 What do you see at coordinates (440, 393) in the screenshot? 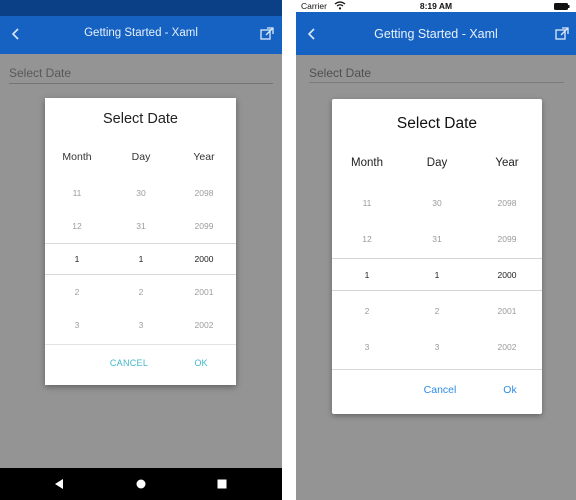
I see `cancel-button: Cancel` at bounding box center [440, 393].